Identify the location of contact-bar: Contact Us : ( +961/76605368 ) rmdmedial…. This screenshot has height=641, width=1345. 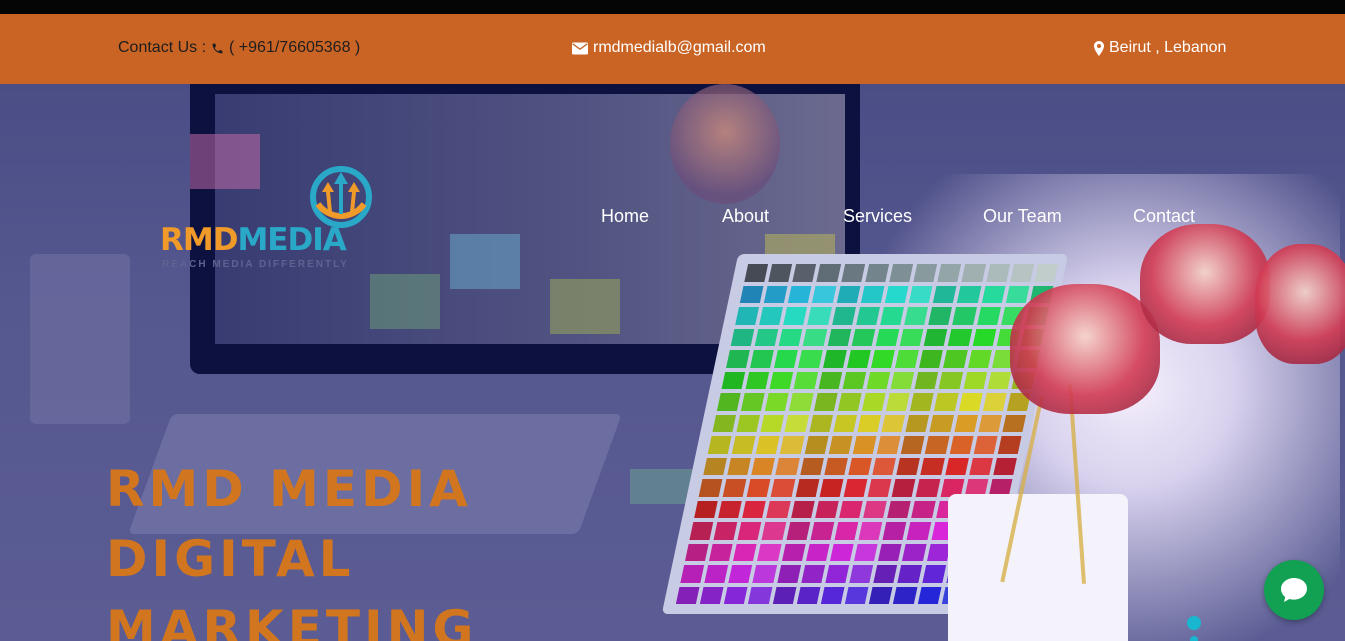
(672, 49).